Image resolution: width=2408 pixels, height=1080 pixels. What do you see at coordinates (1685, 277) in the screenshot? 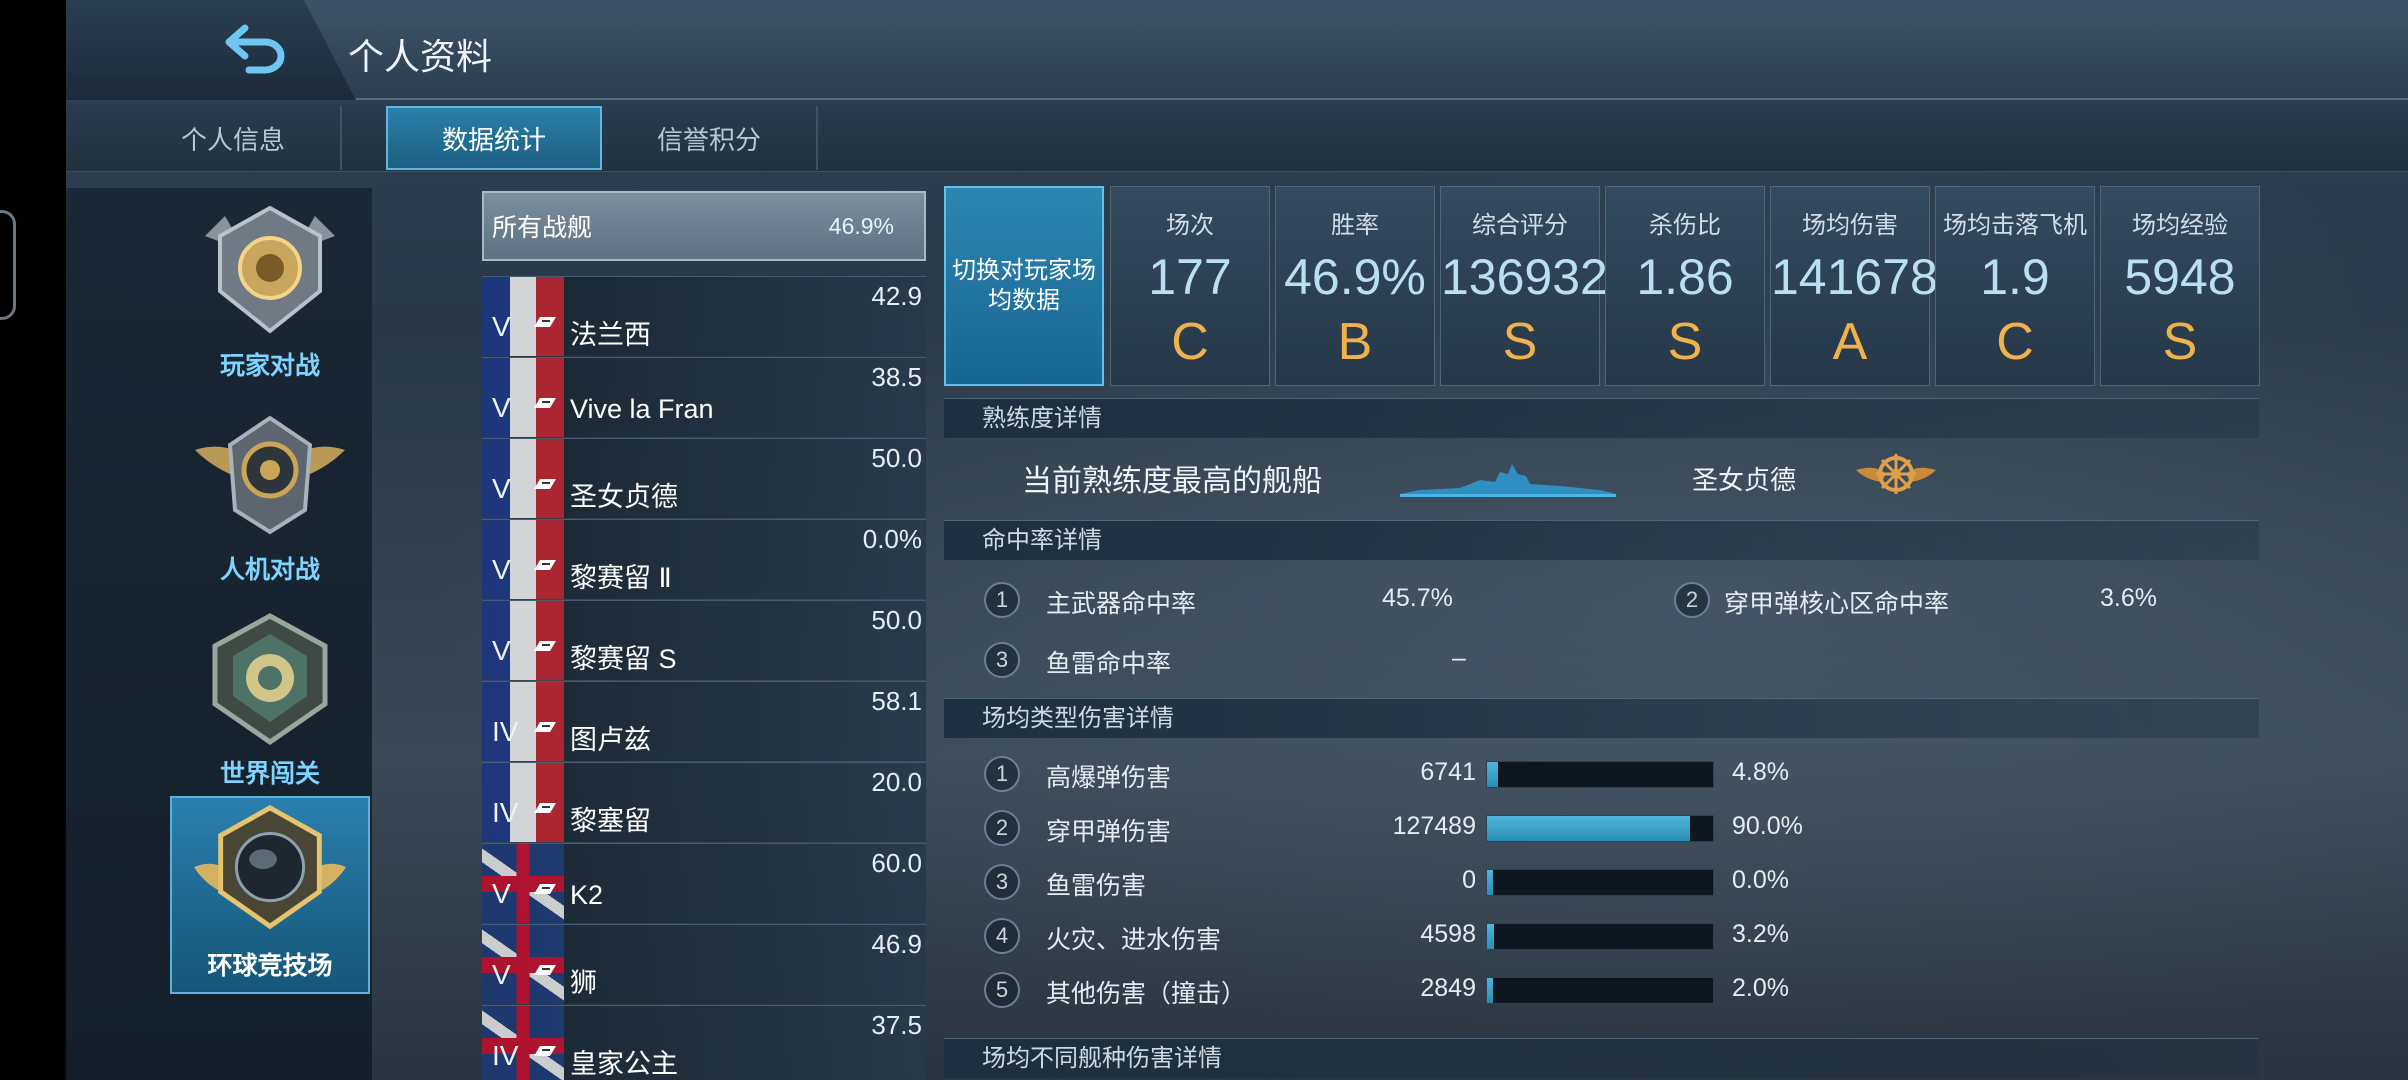
I see `stat-value: 1.86` at bounding box center [1685, 277].